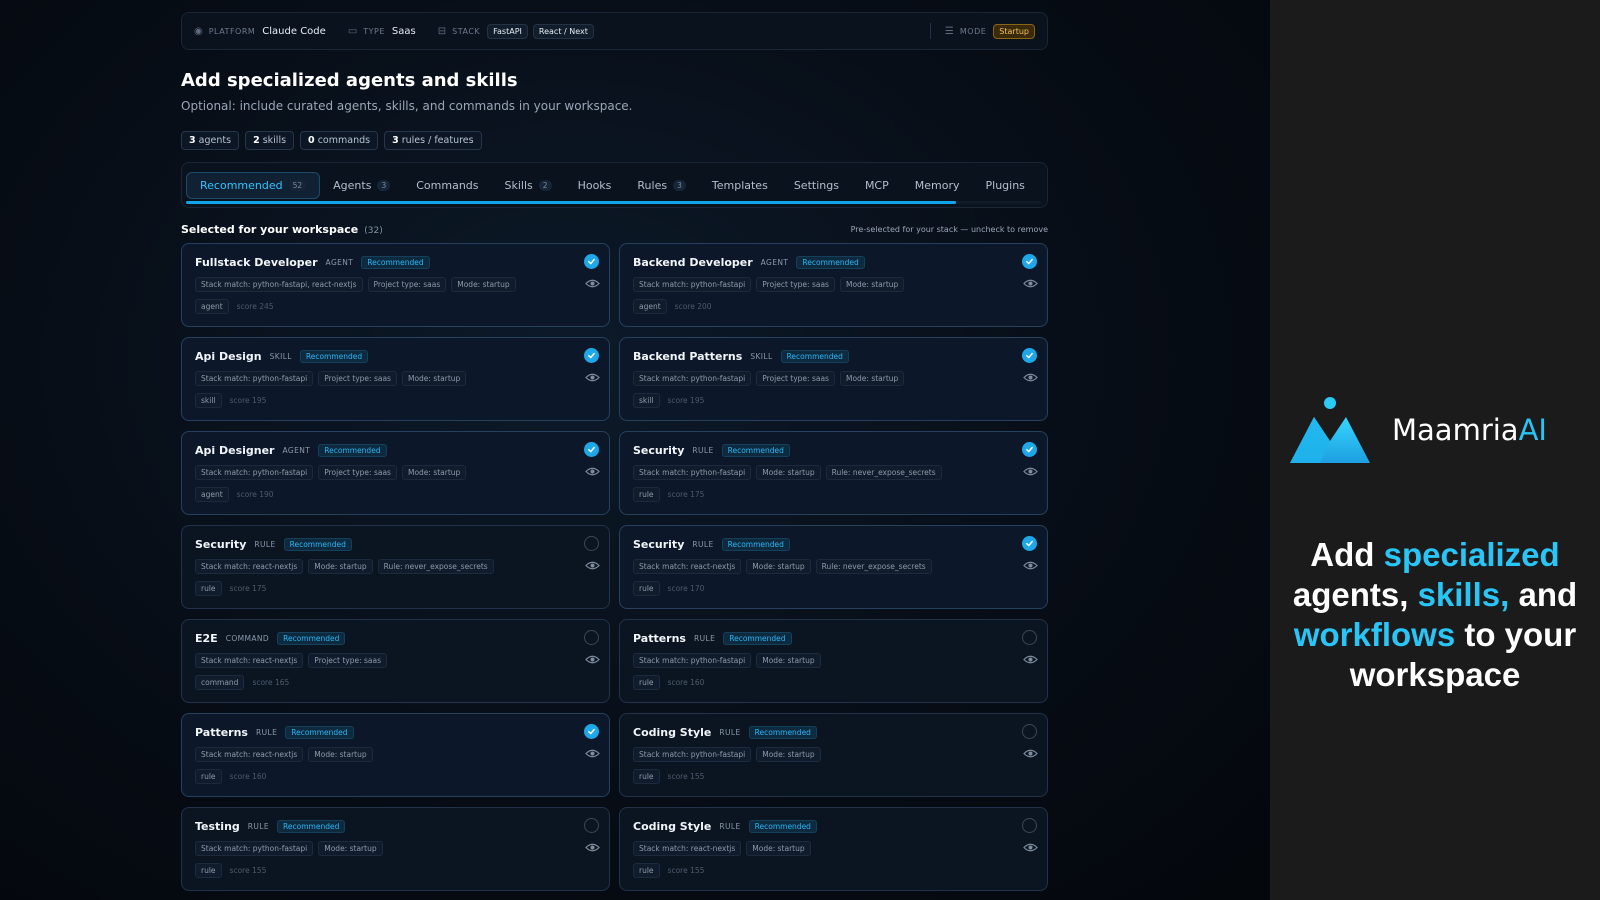 Image resolution: width=1600 pixels, height=900 pixels. Describe the element at coordinates (395, 732) in the screenshot. I see `card-header: Patterns RULE Recommended` at that location.